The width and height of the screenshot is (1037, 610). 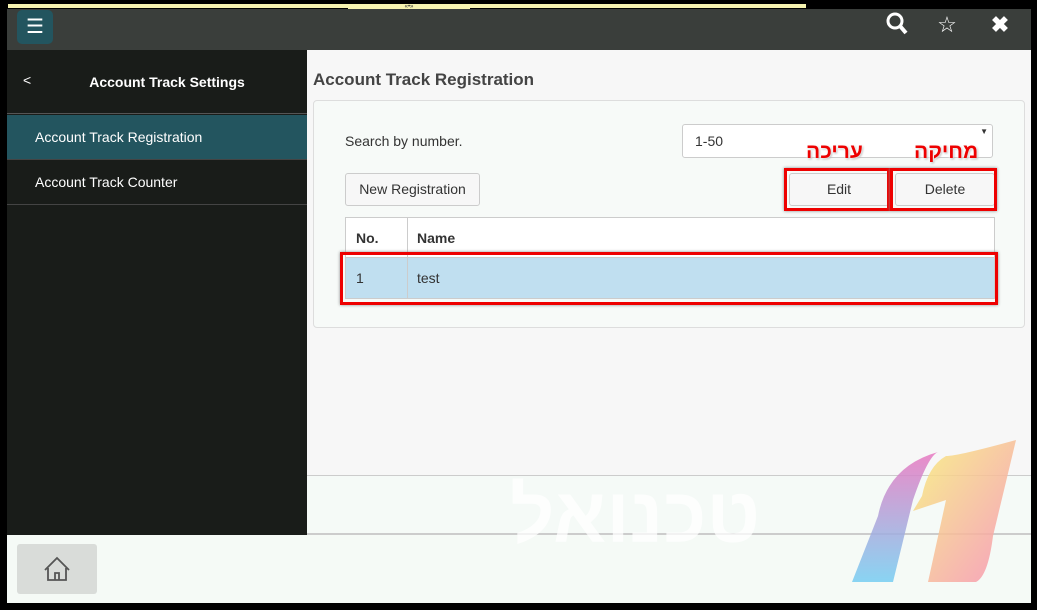 I want to click on dropdown-arrow-icon: ▼, so click(x=984, y=131).